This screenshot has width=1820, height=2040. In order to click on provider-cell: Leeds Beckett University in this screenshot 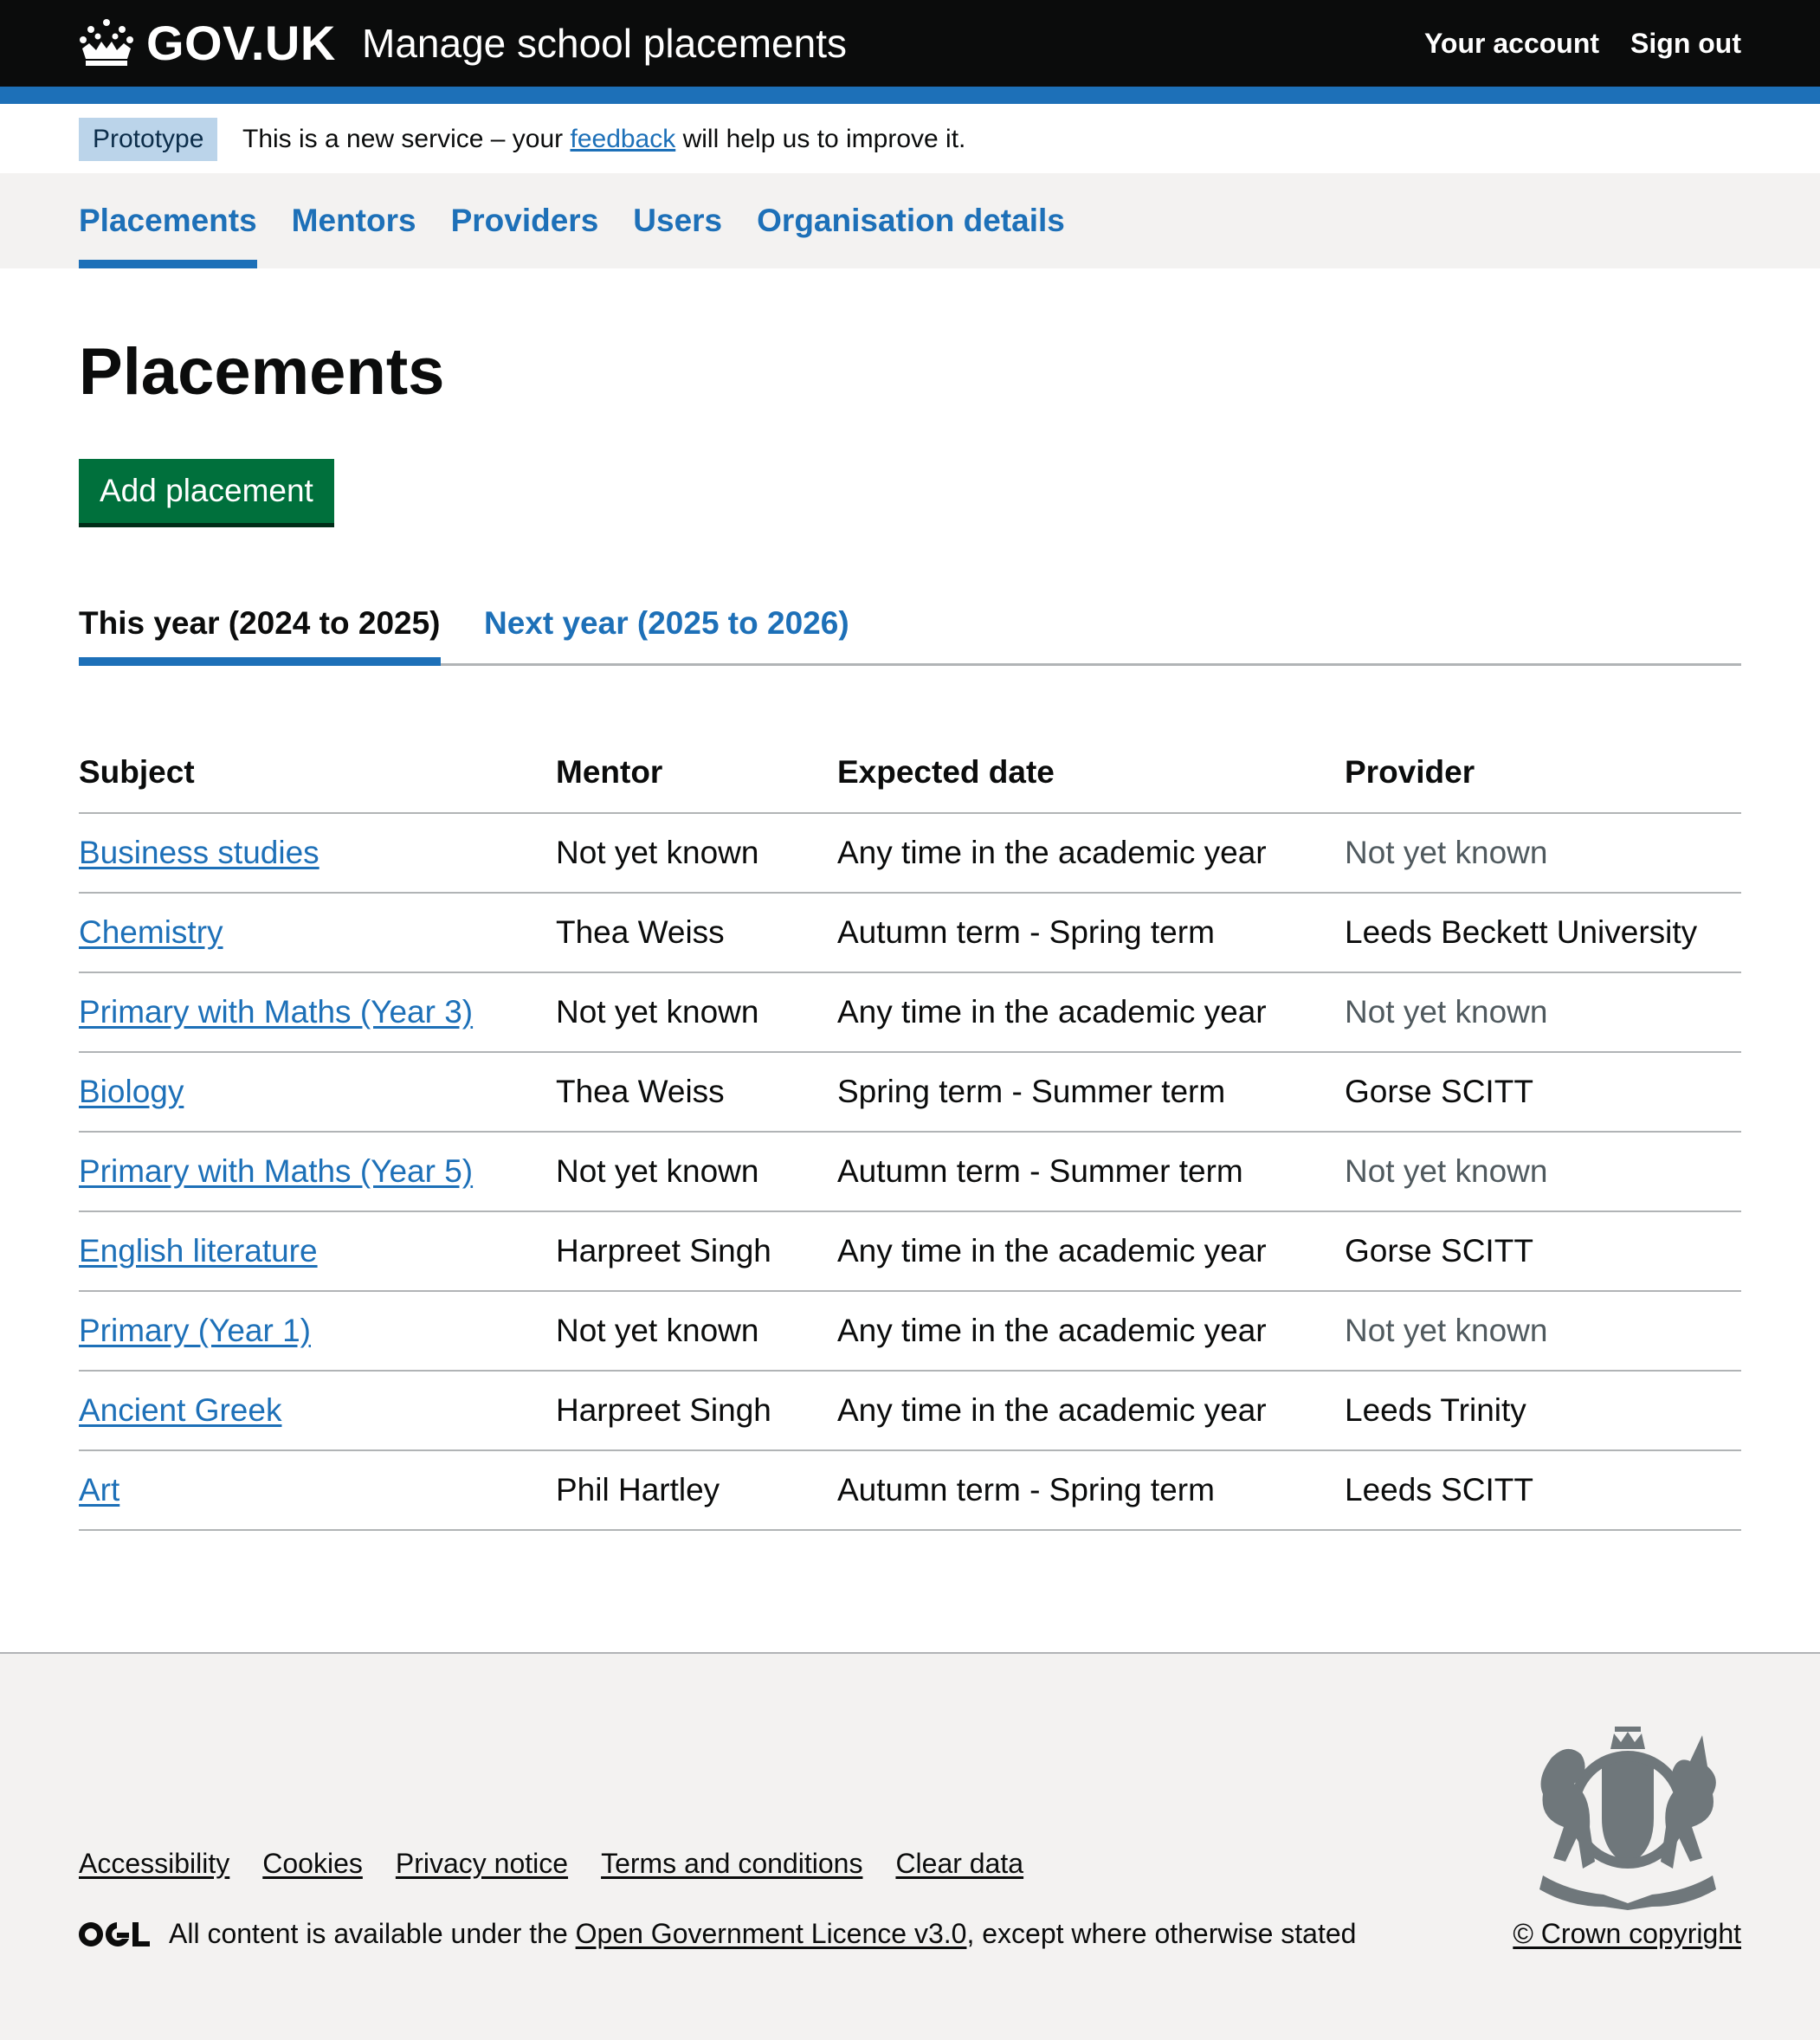, I will do `click(1543, 933)`.